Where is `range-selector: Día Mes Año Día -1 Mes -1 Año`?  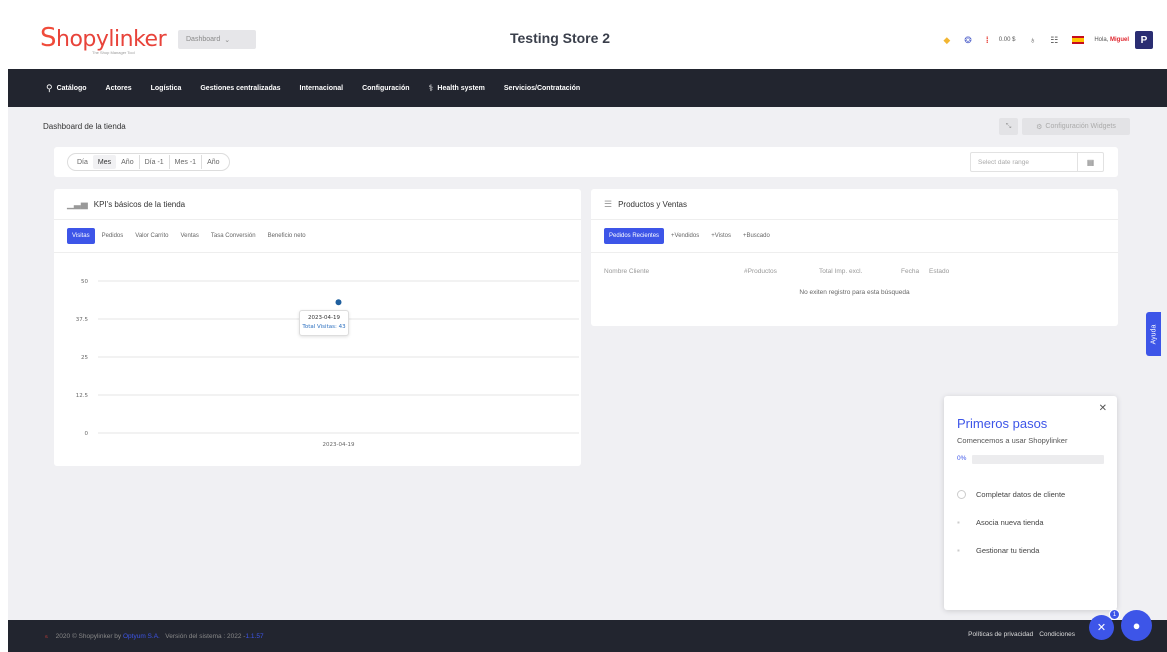
range-selector: Día Mes Año Día -1 Mes -1 Año is located at coordinates (148, 162).